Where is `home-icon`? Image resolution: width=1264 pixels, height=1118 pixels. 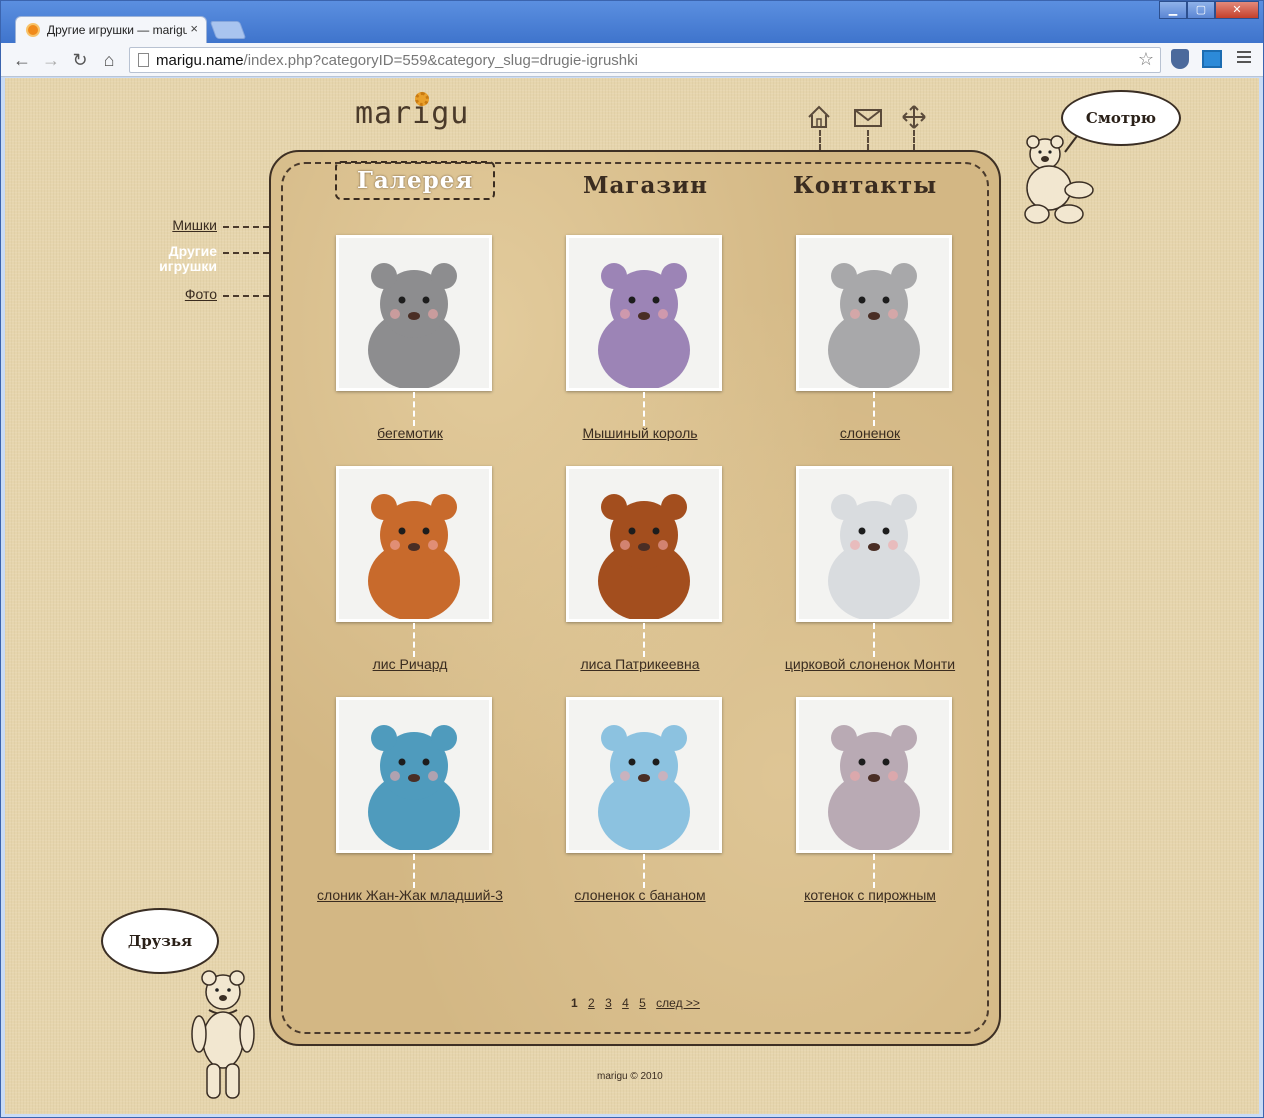 home-icon is located at coordinates (819, 117).